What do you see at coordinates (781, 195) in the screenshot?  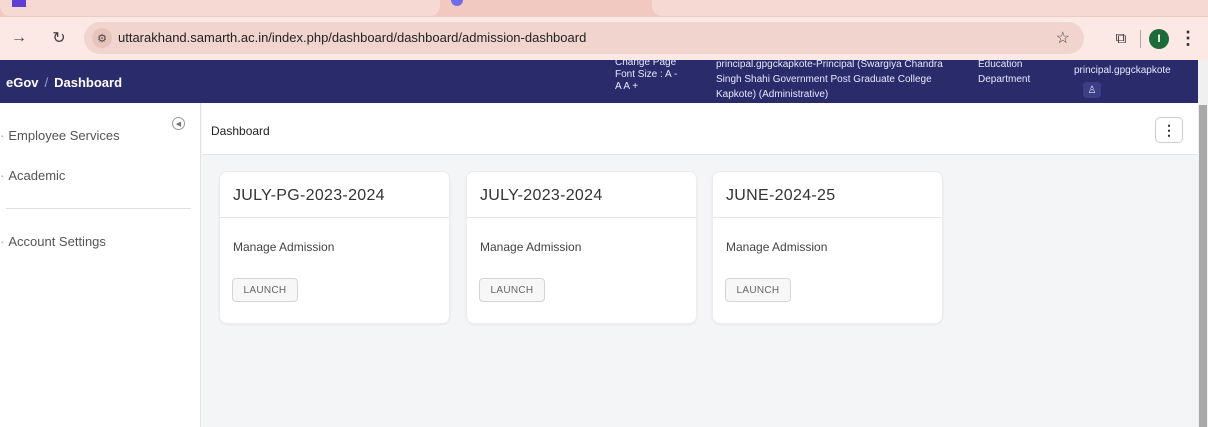 I see `card-title: JUNE-2024-25` at bounding box center [781, 195].